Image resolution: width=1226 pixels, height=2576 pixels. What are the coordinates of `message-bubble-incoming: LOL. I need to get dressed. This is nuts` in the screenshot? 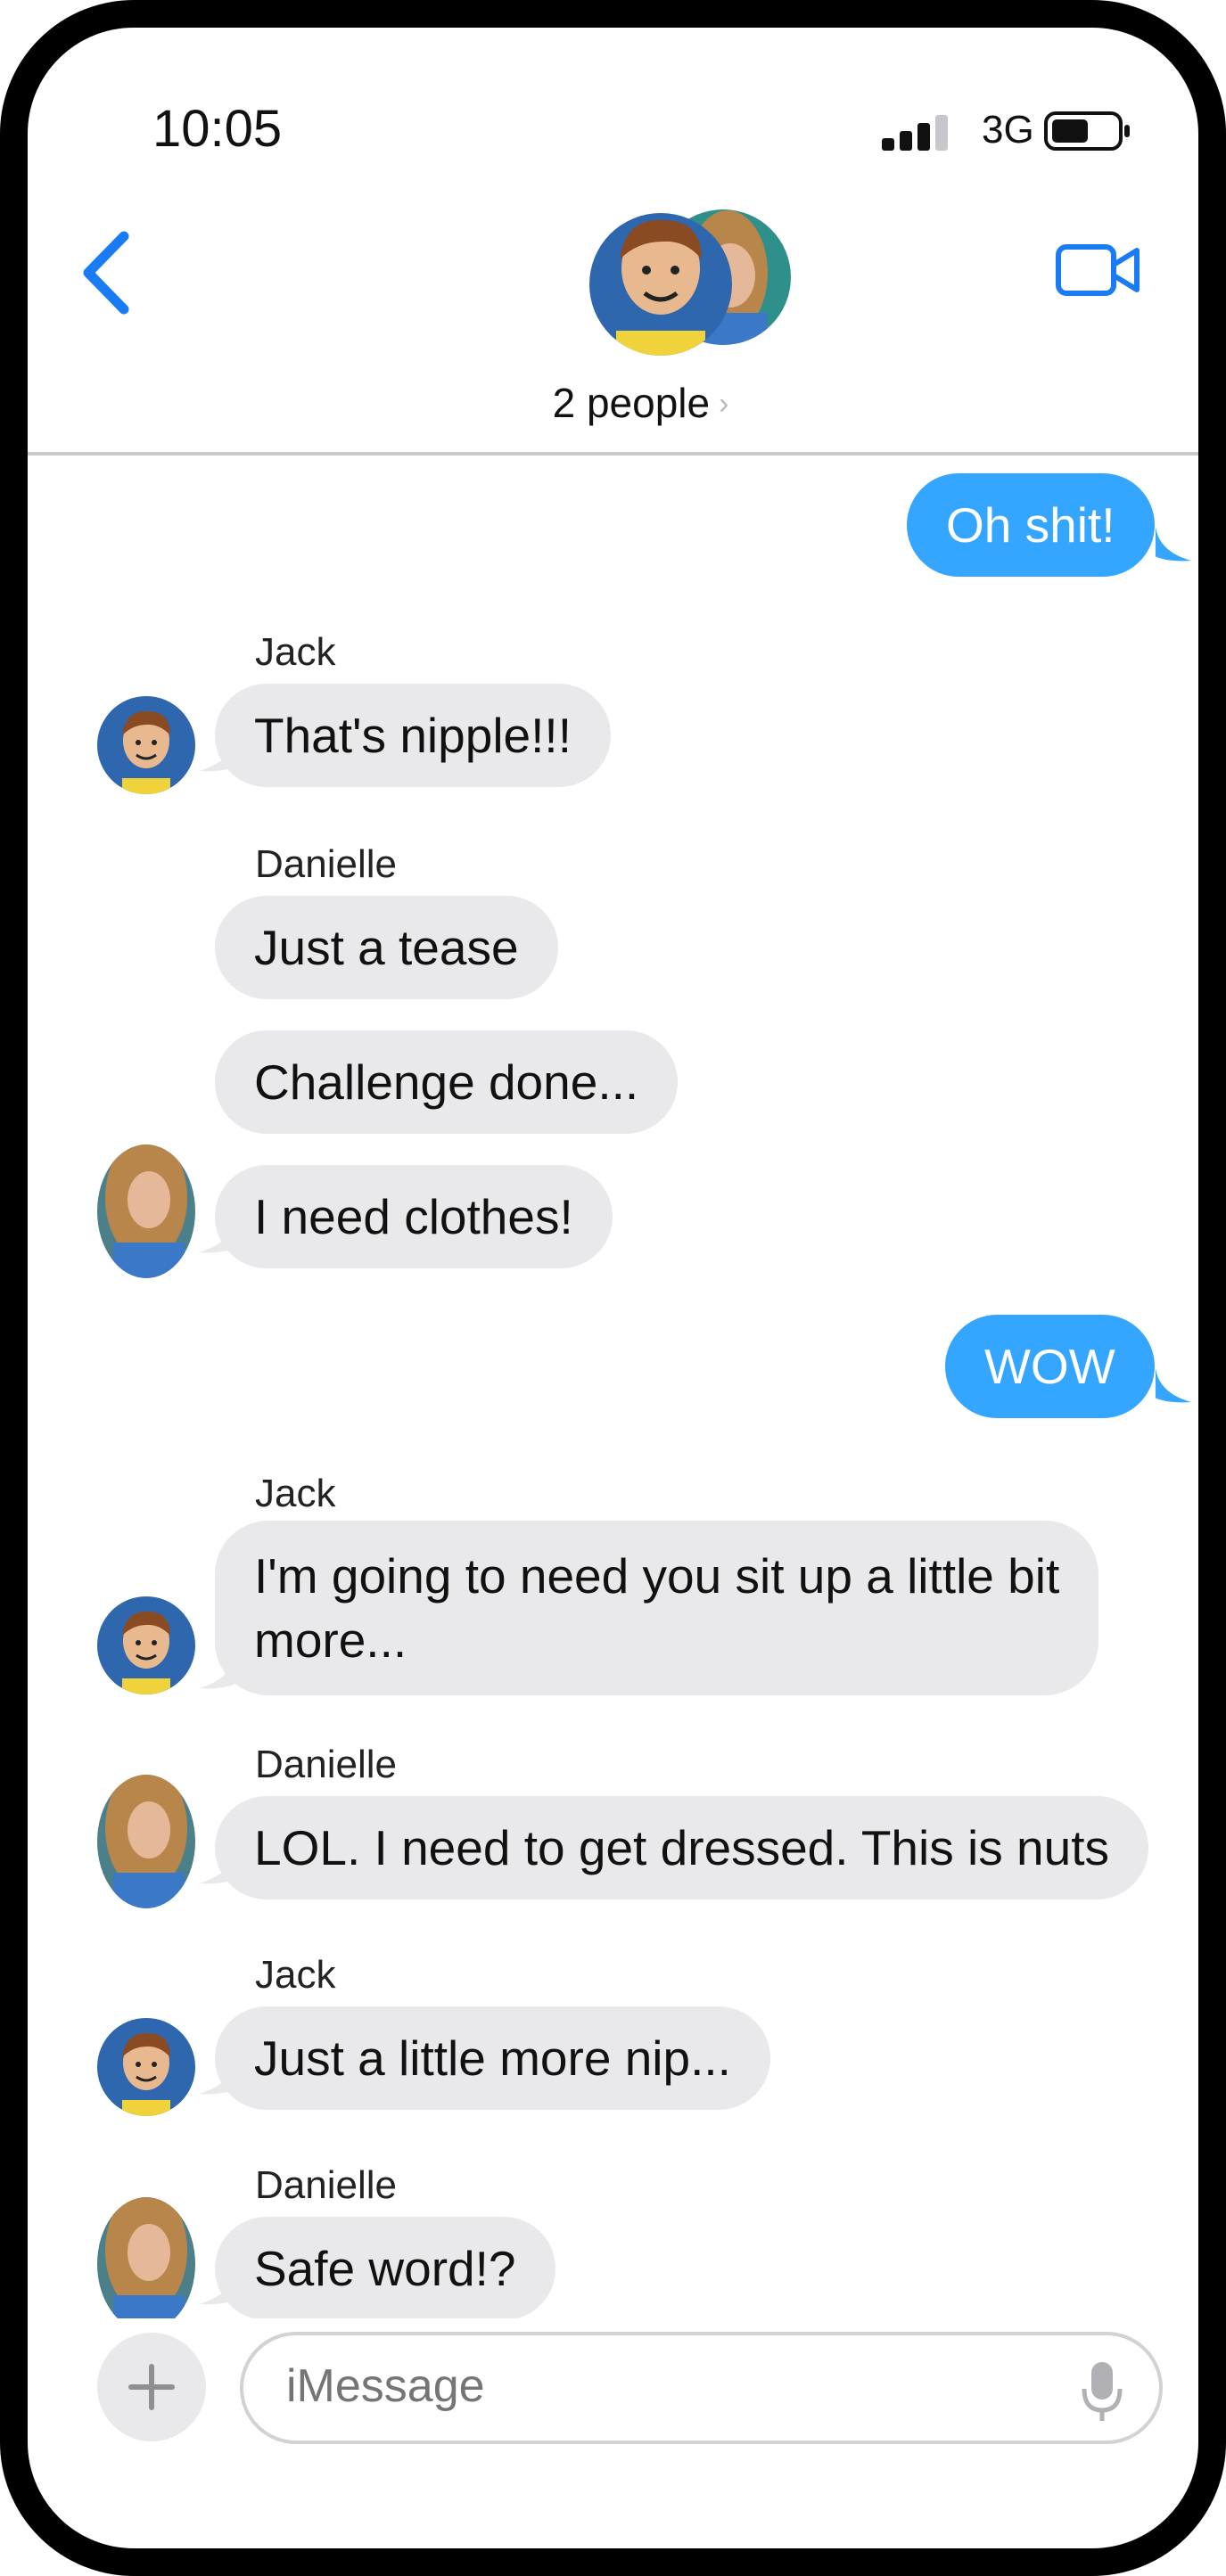 It's located at (682, 1847).